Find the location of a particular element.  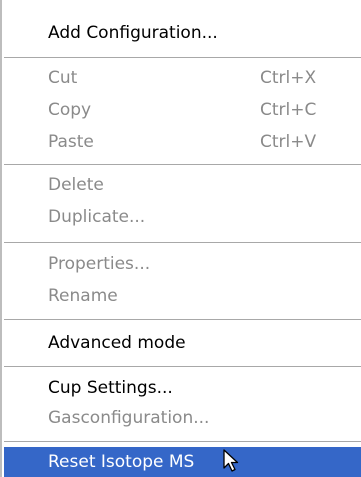

menu-item-delete: Delete is located at coordinates (182, 185).